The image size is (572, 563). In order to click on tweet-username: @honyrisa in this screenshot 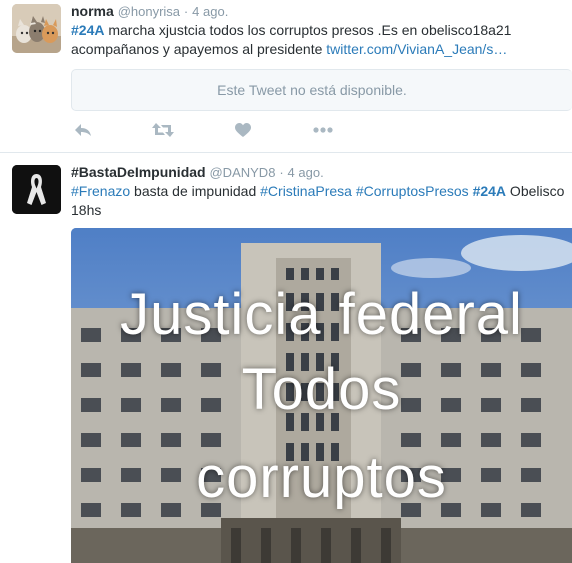, I will do `click(149, 11)`.